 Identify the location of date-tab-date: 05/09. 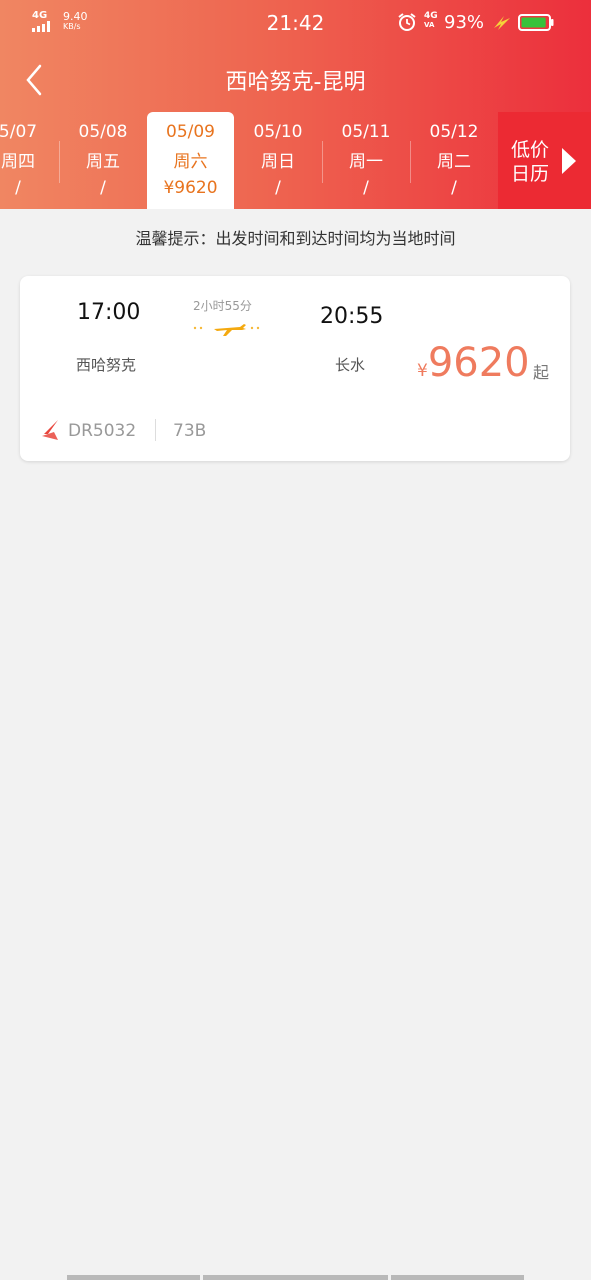
(190, 132).